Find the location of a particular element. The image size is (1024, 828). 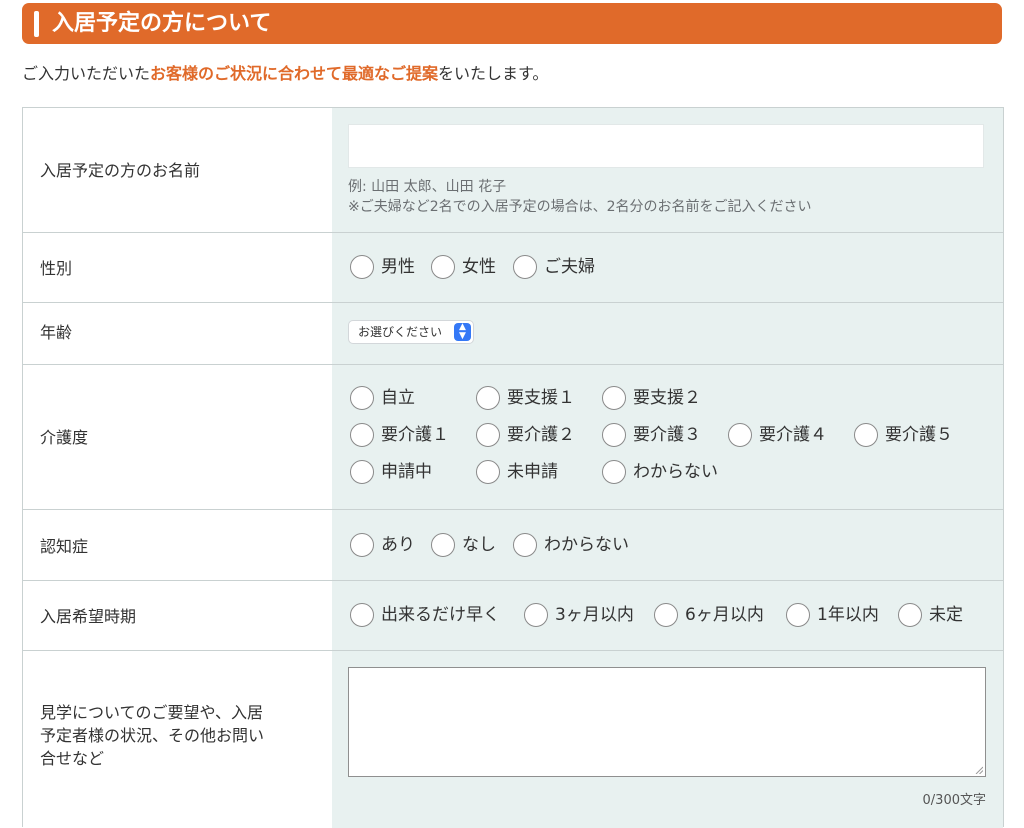

radio-label: 1年以内 is located at coordinates (848, 615).